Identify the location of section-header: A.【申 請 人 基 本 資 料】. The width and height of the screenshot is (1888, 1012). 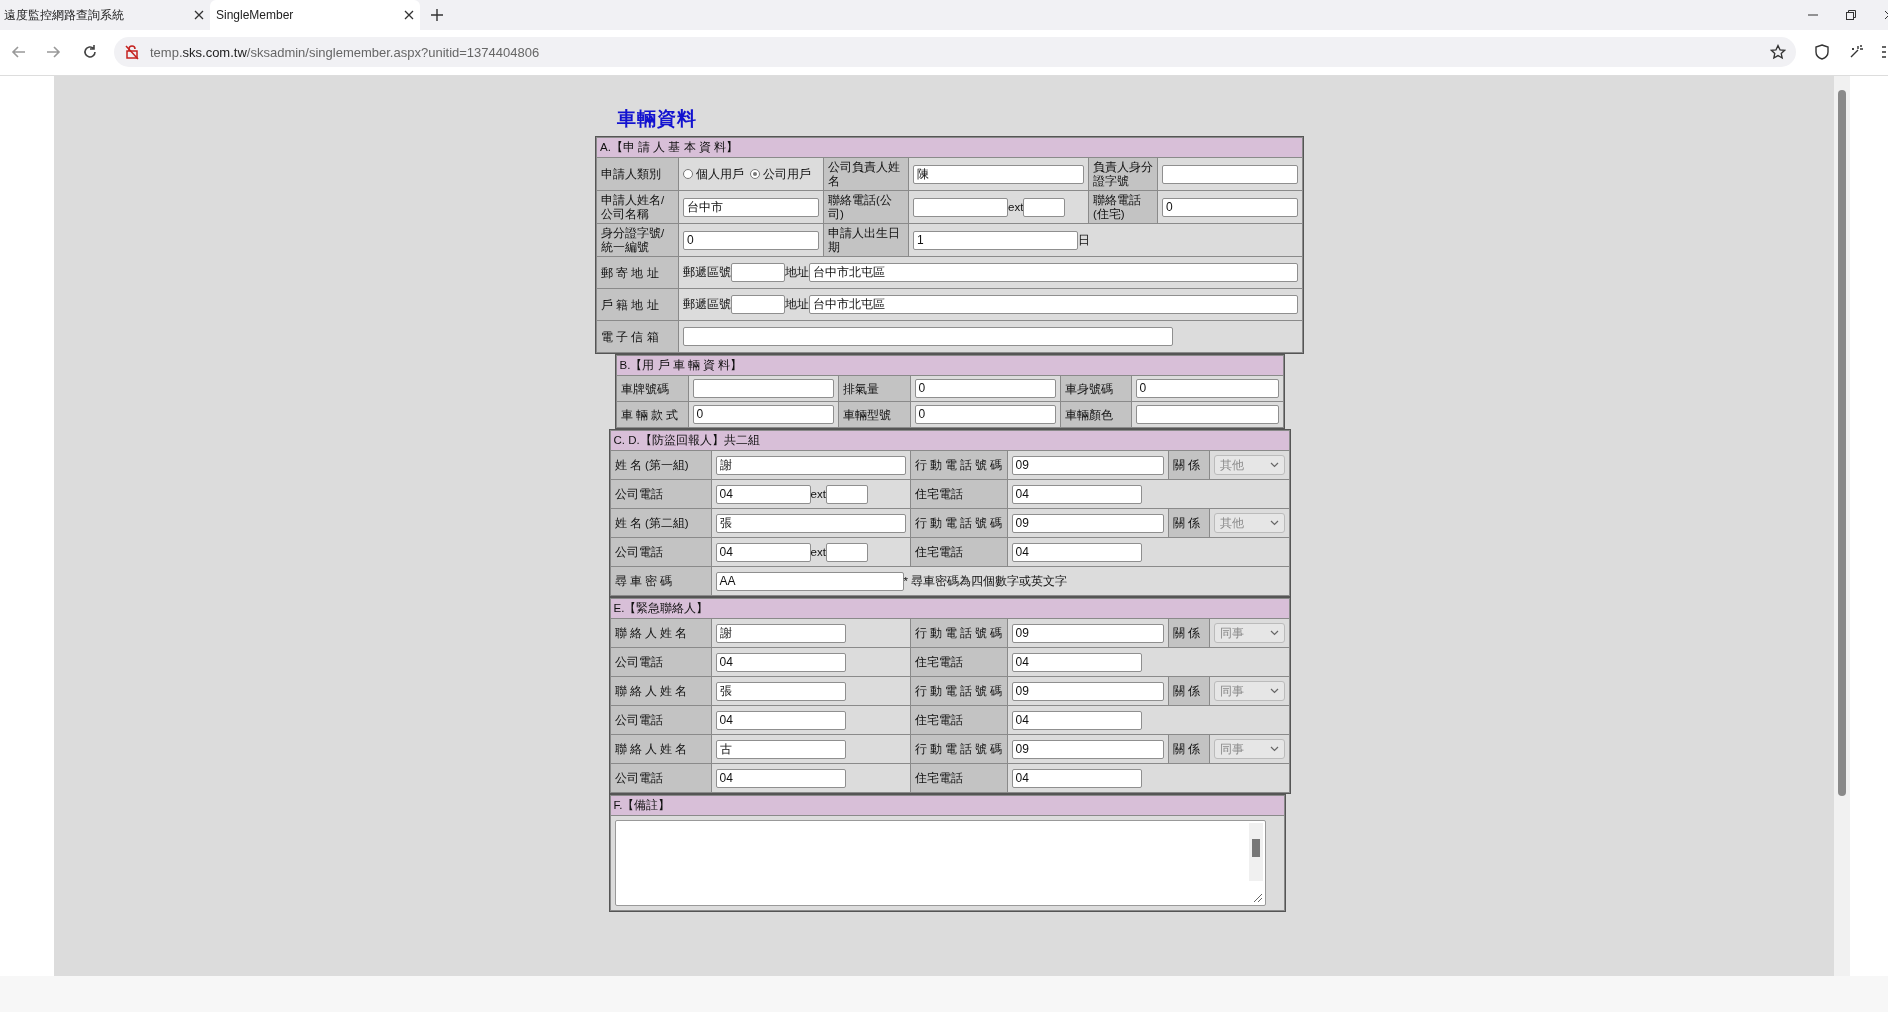
(949, 147).